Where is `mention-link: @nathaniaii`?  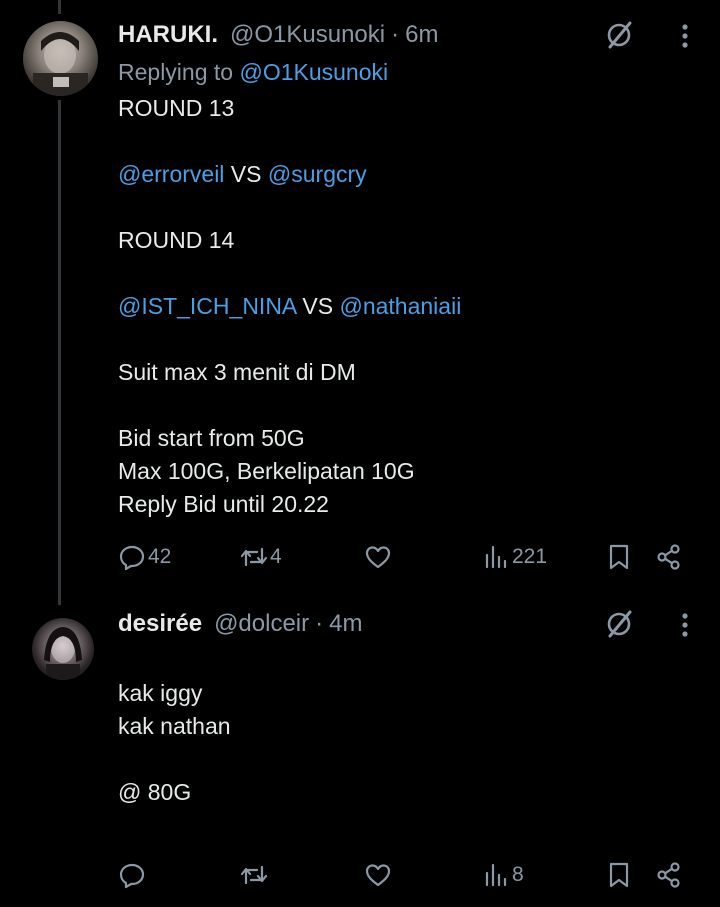
mention-link: @nathaniaii is located at coordinates (400, 306).